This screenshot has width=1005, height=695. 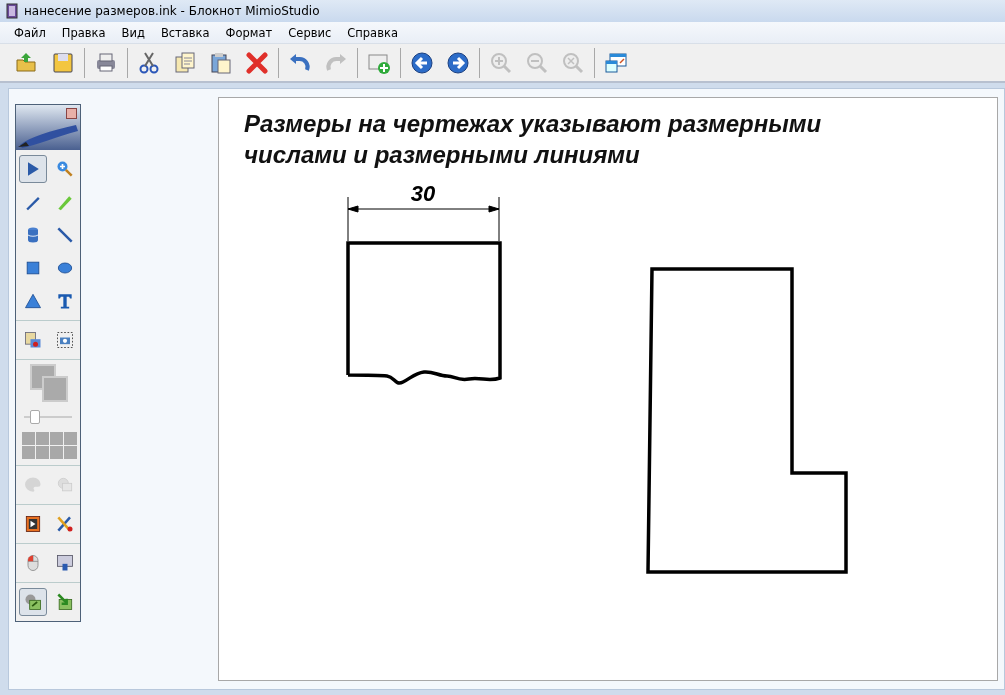 What do you see at coordinates (65, 169) in the screenshot?
I see `zoom-icon` at bounding box center [65, 169].